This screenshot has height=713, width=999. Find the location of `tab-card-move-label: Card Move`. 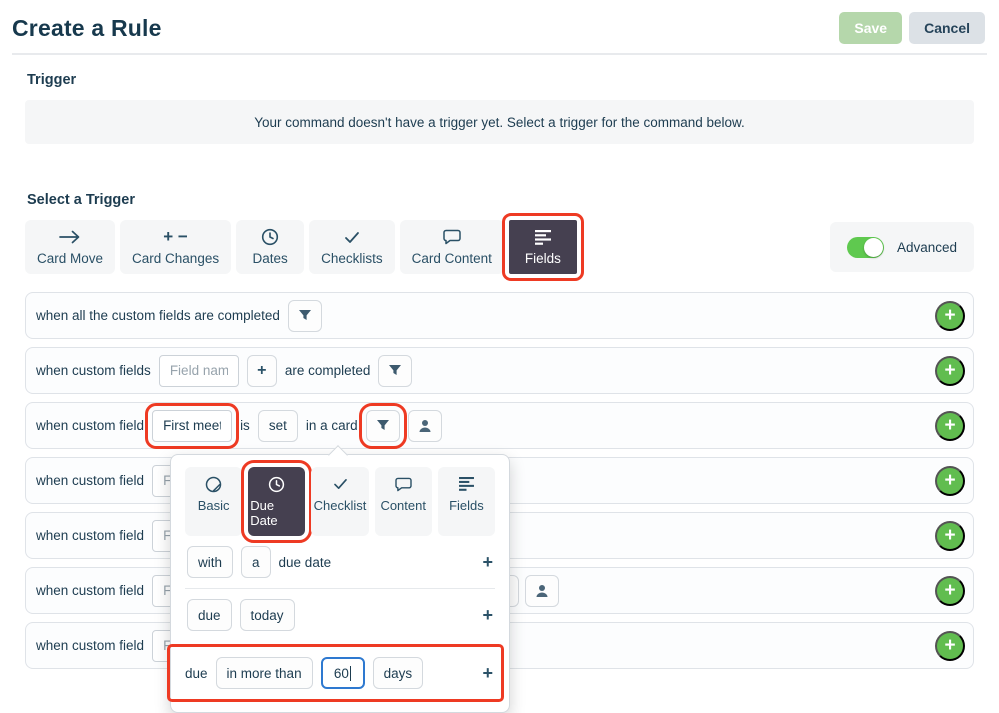

tab-card-move-label: Card Move is located at coordinates (70, 258).